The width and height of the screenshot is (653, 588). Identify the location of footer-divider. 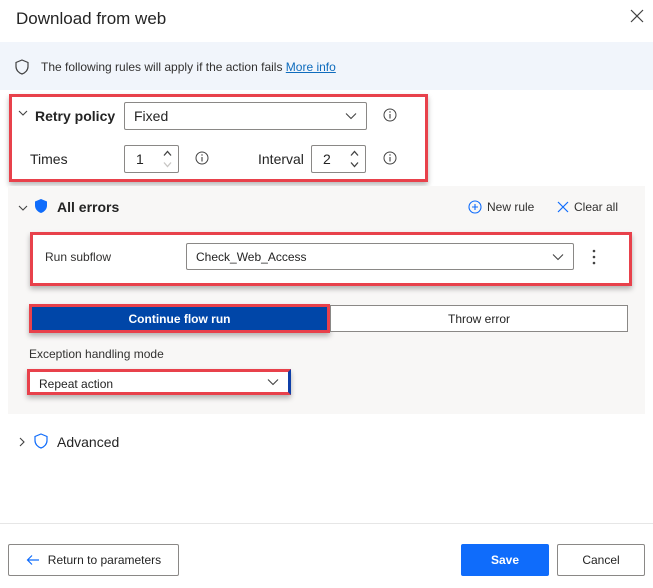
(326, 523).